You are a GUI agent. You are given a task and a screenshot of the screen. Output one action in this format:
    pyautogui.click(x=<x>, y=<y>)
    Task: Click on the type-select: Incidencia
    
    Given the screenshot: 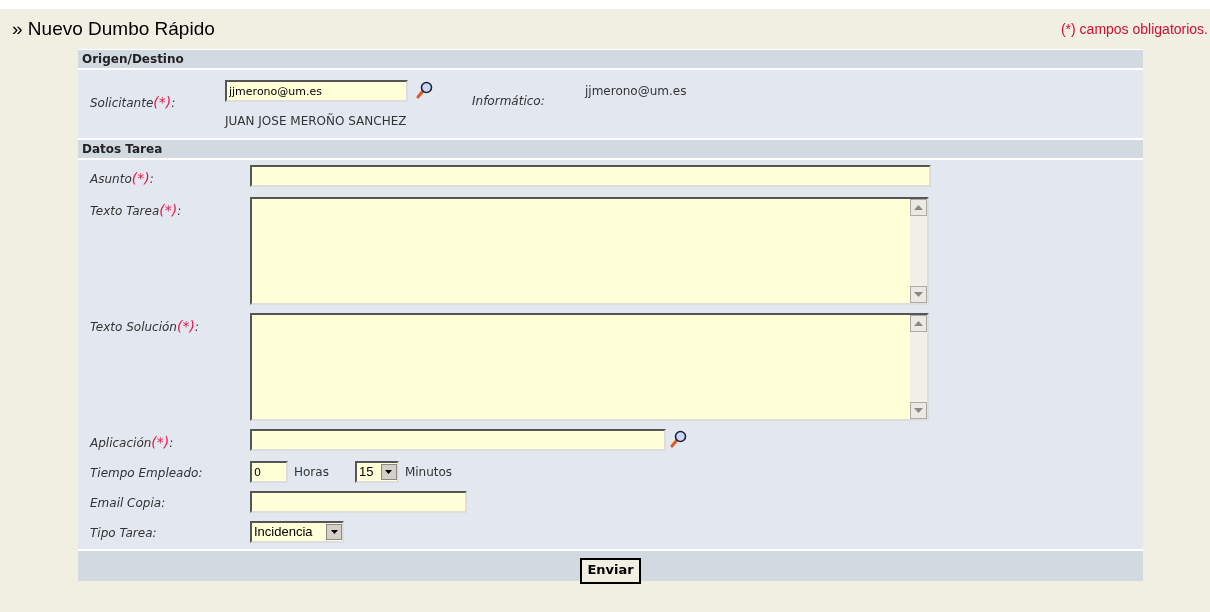 What is the action you would take?
    pyautogui.click(x=297, y=532)
    